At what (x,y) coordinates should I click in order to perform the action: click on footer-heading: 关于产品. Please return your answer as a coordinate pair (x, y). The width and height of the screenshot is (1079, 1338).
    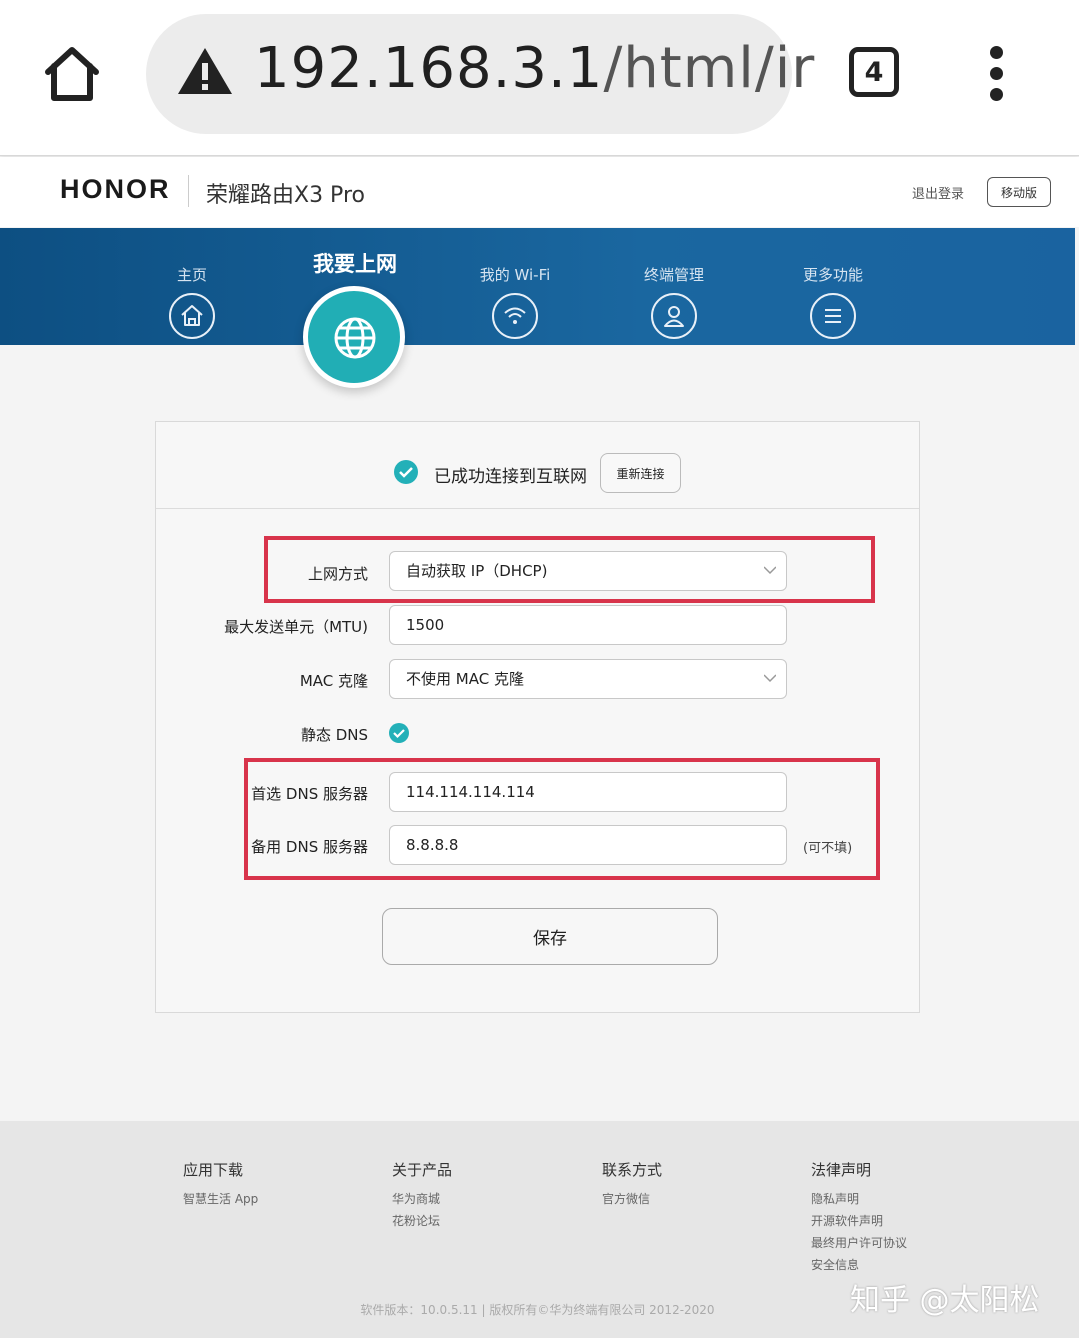
    Looking at the image, I should click on (422, 1170).